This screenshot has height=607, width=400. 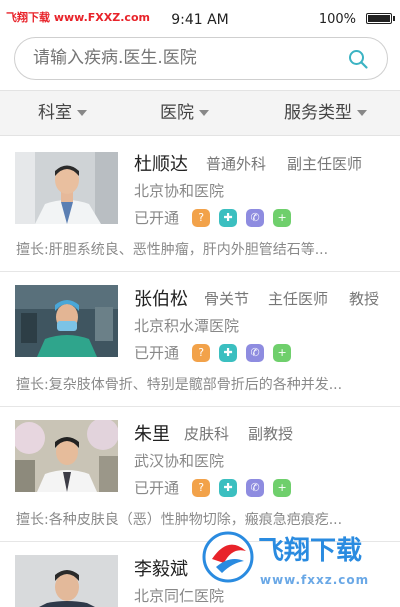 What do you see at coordinates (177, 113) in the screenshot?
I see `filter-hospital-label: 医院` at bounding box center [177, 113].